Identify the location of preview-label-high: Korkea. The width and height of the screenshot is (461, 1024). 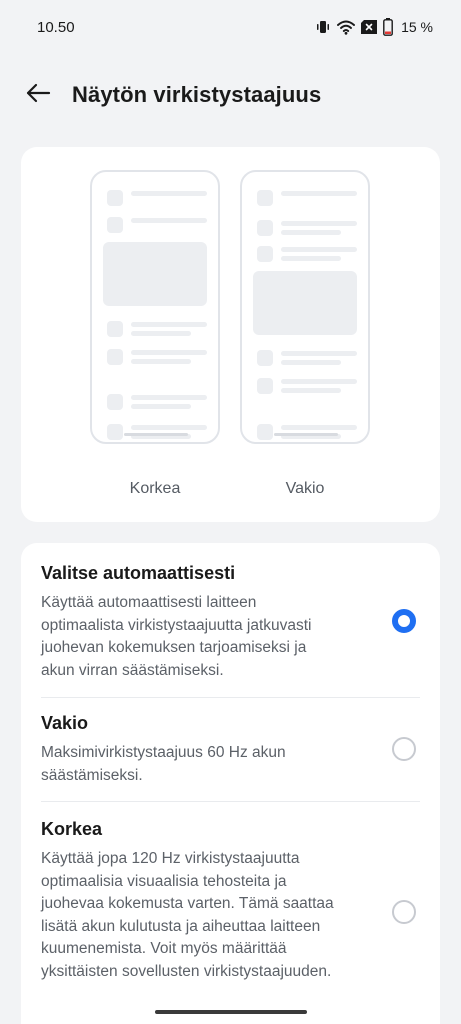
(155, 488).